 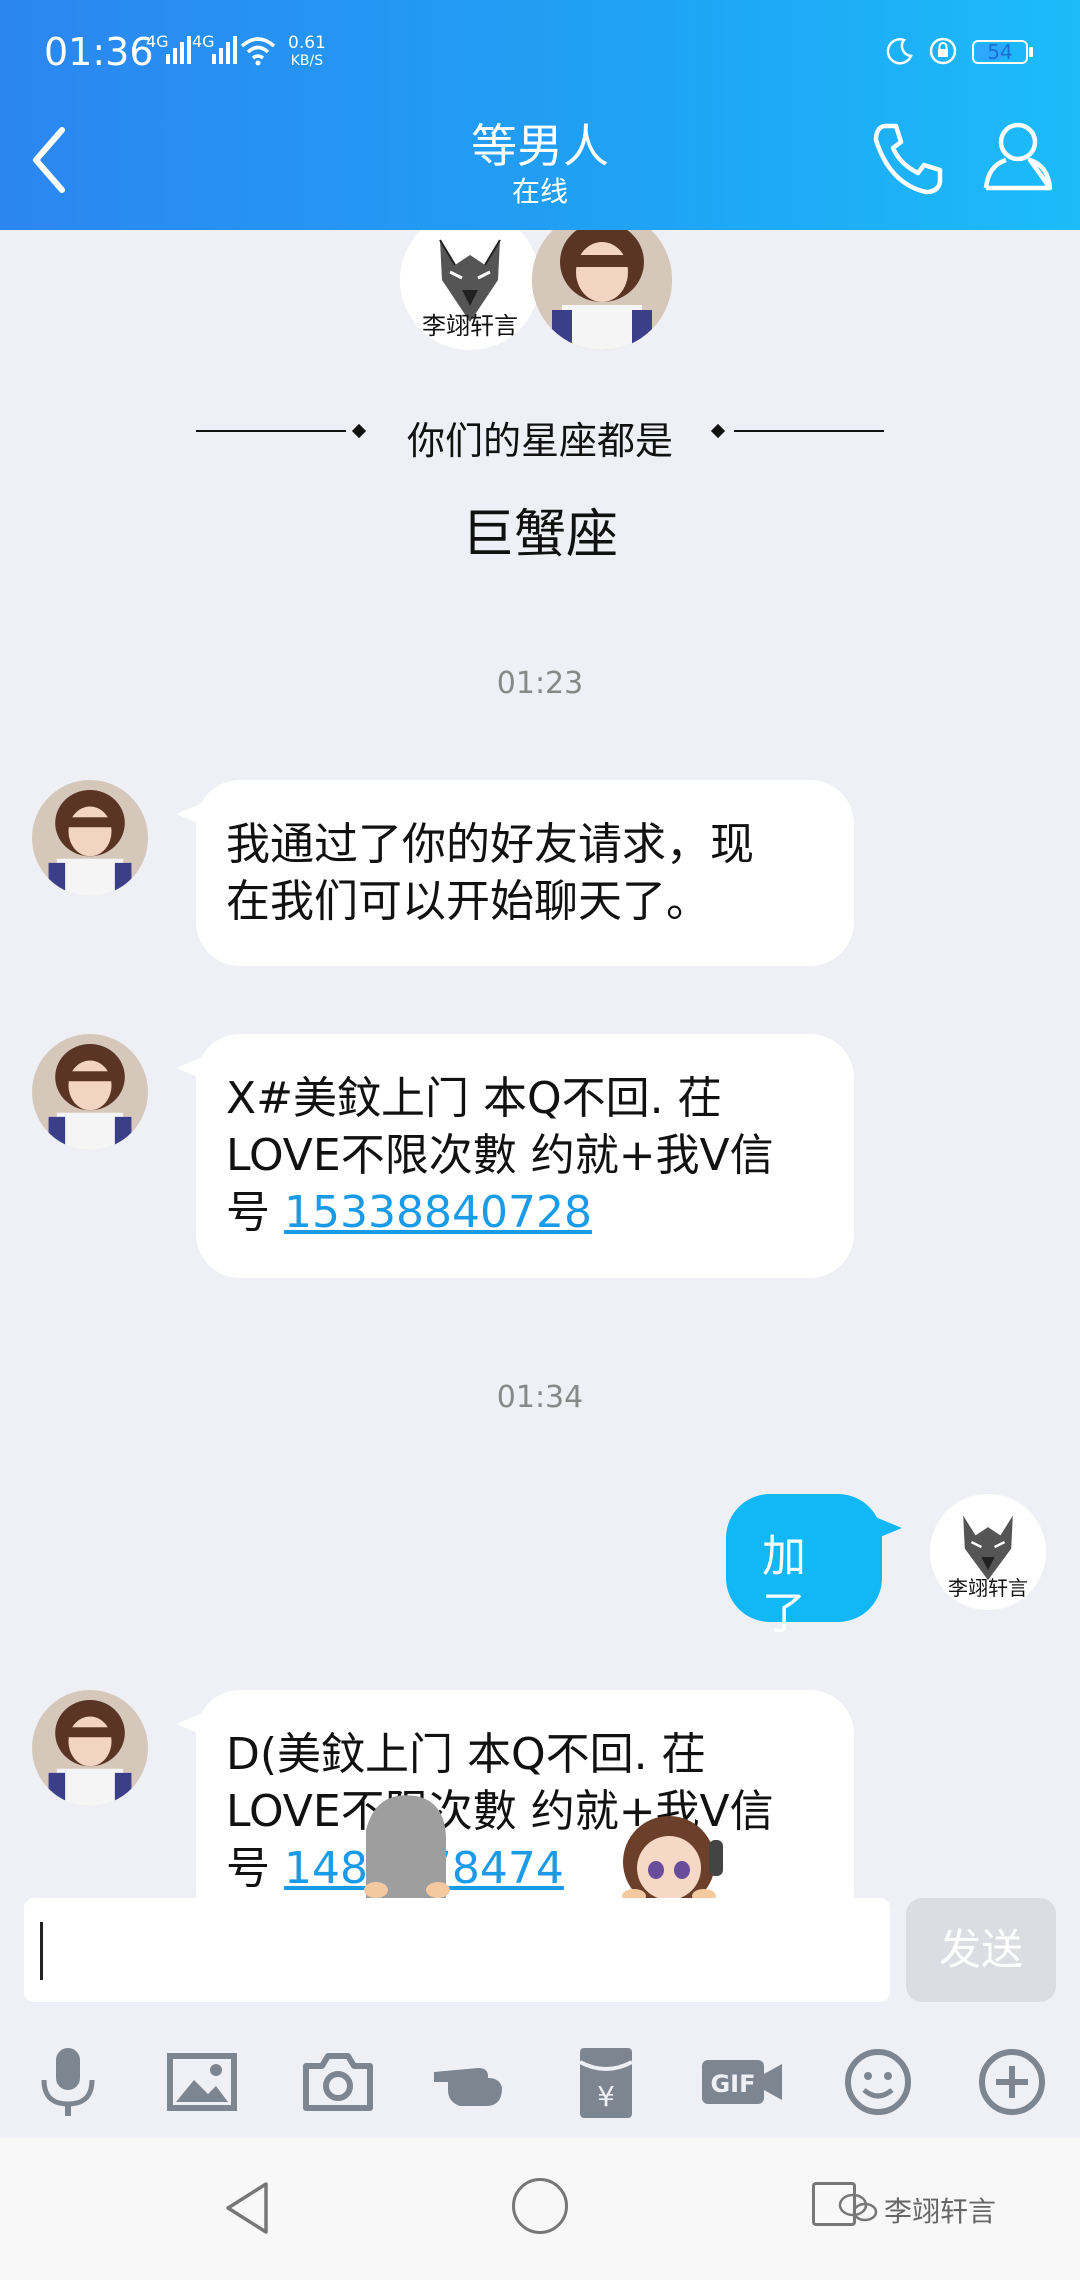 I want to click on grey-character-sticker, so click(x=407, y=1846).